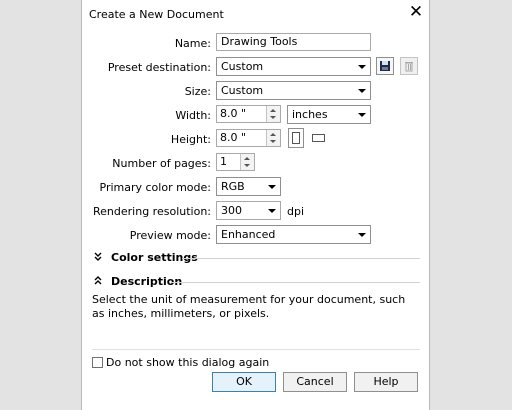 The width and height of the screenshot is (512, 410). What do you see at coordinates (409, 66) in the screenshot?
I see `trash-icon` at bounding box center [409, 66].